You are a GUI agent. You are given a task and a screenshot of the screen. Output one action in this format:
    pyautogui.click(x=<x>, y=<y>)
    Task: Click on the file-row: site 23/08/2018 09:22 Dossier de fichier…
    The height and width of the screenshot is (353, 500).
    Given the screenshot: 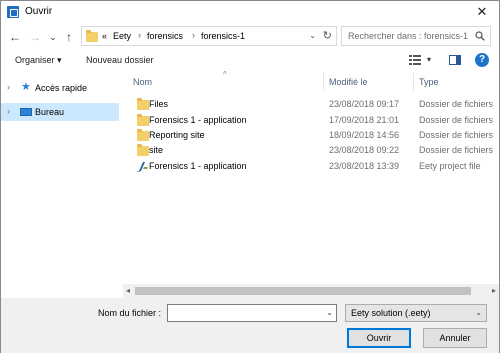 What is the action you would take?
    pyautogui.click(x=311, y=150)
    